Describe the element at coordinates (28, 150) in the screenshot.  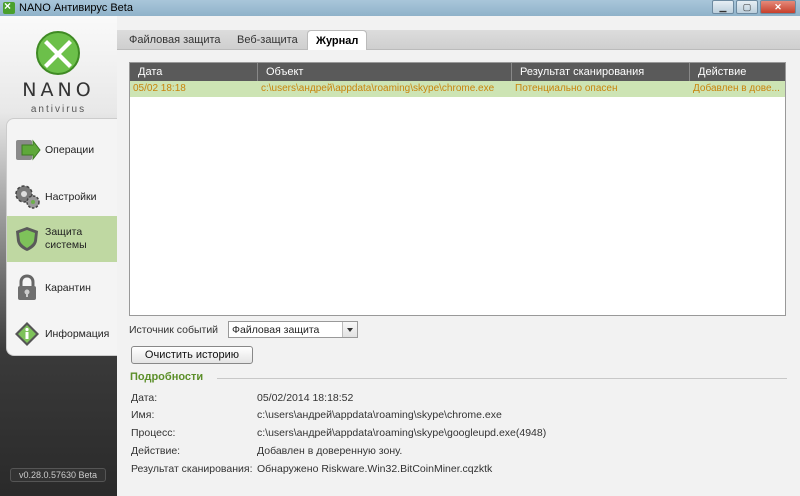
I see `arrow-icon` at that location.